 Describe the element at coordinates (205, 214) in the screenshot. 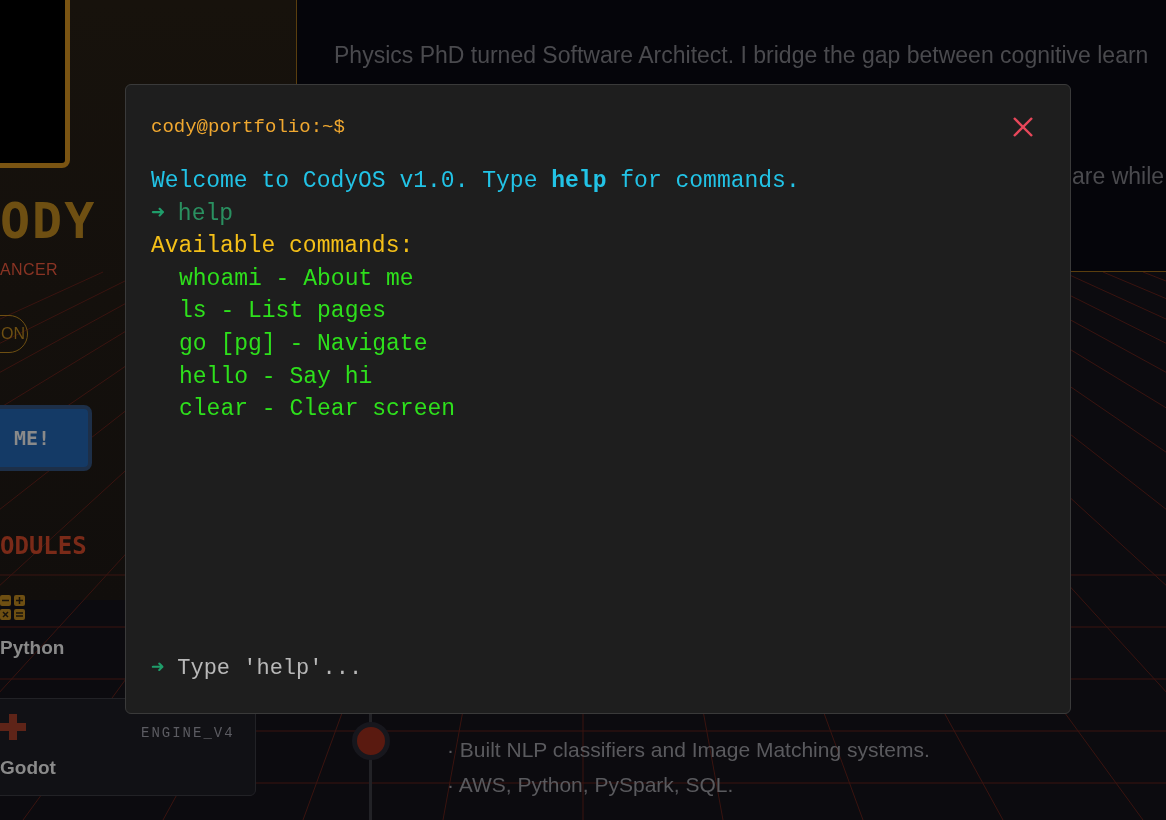

I see `command-text: help` at that location.